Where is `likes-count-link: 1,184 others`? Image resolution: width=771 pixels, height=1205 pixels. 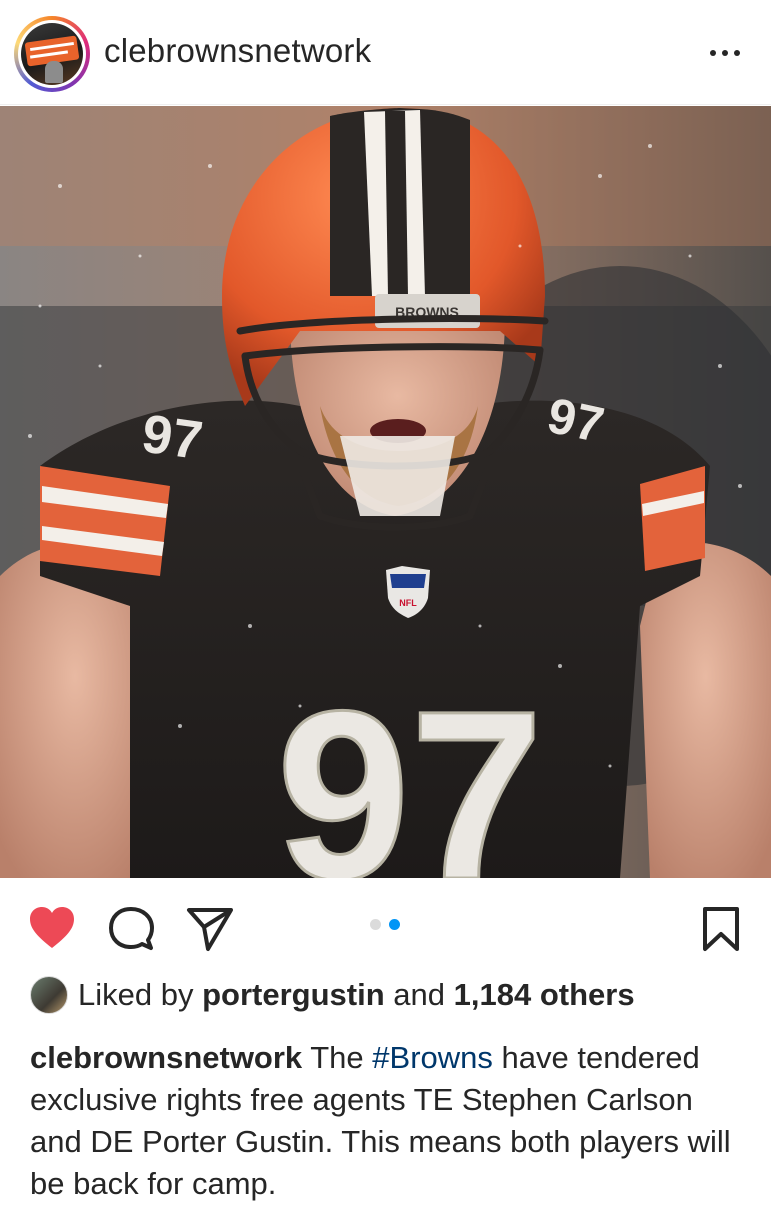 likes-count-link: 1,184 others is located at coordinates (544, 994).